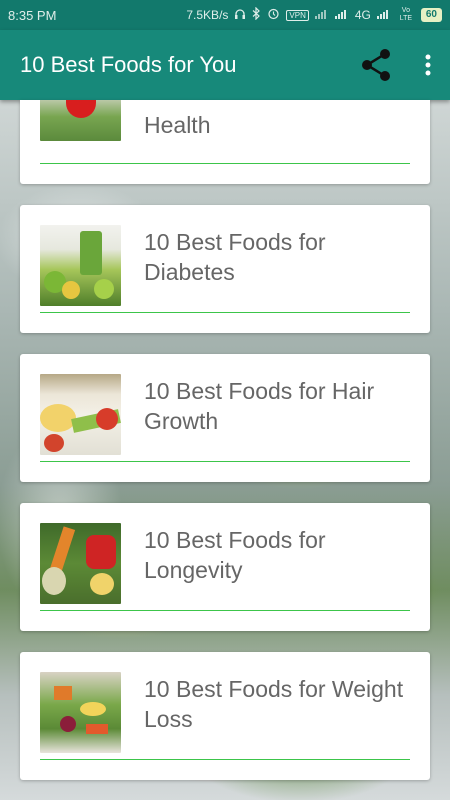 The width and height of the screenshot is (450, 800). What do you see at coordinates (256, 14) in the screenshot?
I see `bluetooth-icon` at bounding box center [256, 14].